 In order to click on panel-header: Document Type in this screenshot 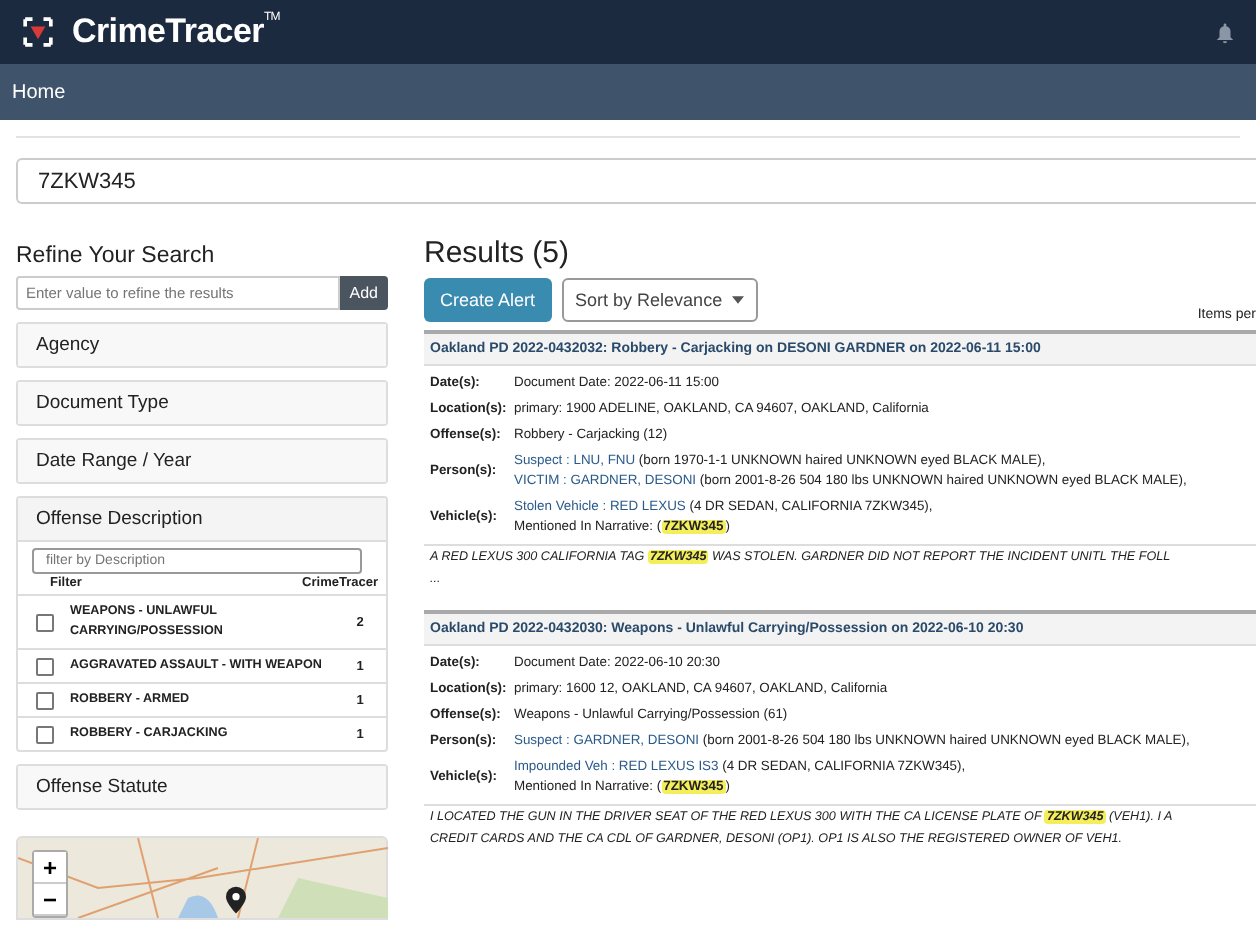, I will do `click(202, 403)`.